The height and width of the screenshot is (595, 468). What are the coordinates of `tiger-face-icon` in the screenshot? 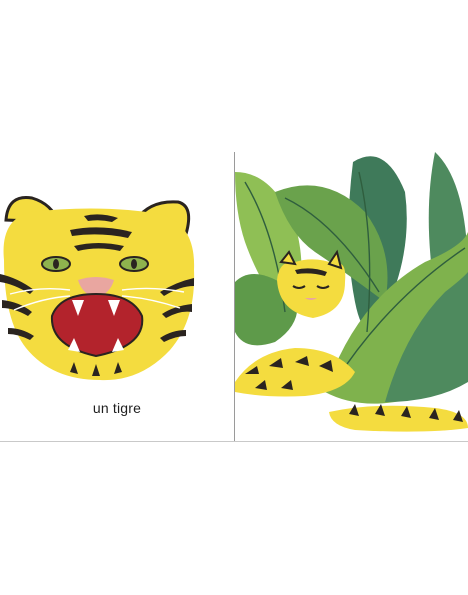 It's located at (97, 288).